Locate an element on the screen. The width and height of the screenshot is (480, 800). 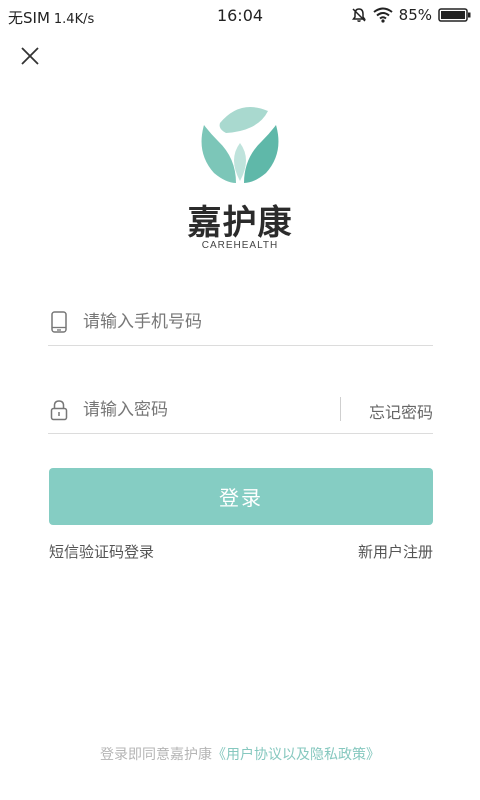
status-right: 85% is located at coordinates (411, 15).